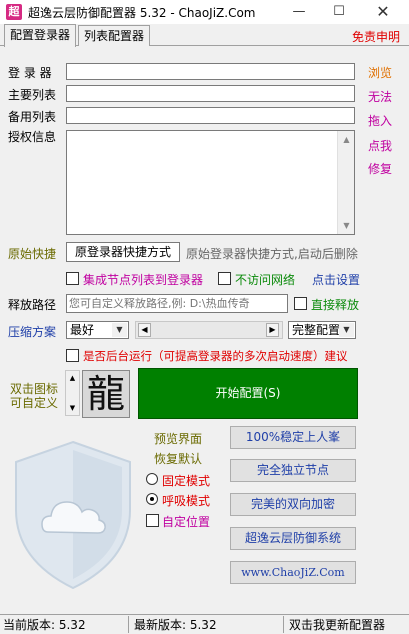 This screenshot has height=634, width=409. I want to click on shield-cloud-icon, so click(73, 515).